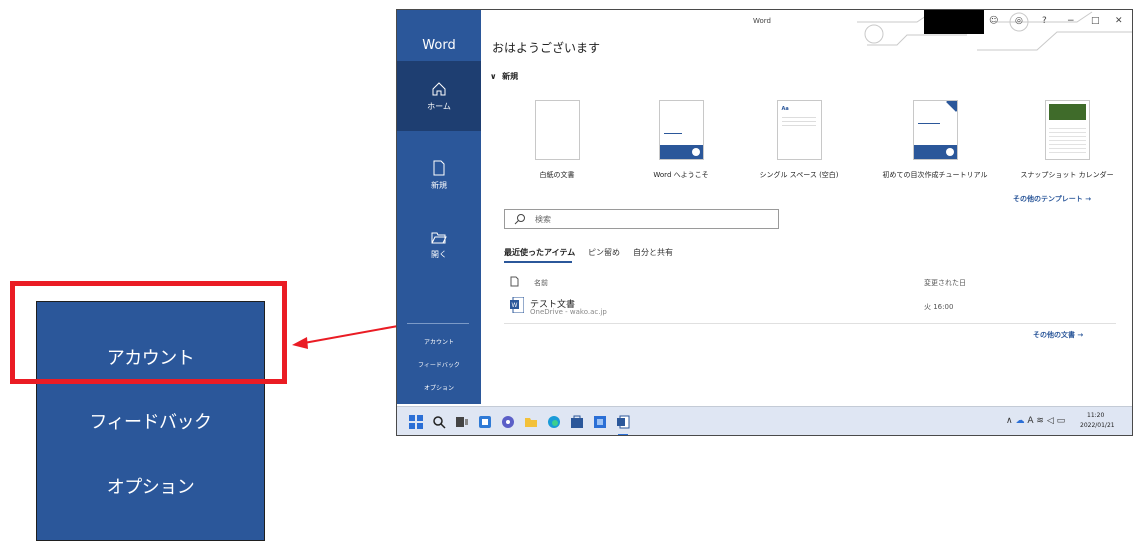 This screenshot has width=1147, height=542. Describe the element at coordinates (623, 422) in the screenshot. I see `word-taskbar-icon` at that location.